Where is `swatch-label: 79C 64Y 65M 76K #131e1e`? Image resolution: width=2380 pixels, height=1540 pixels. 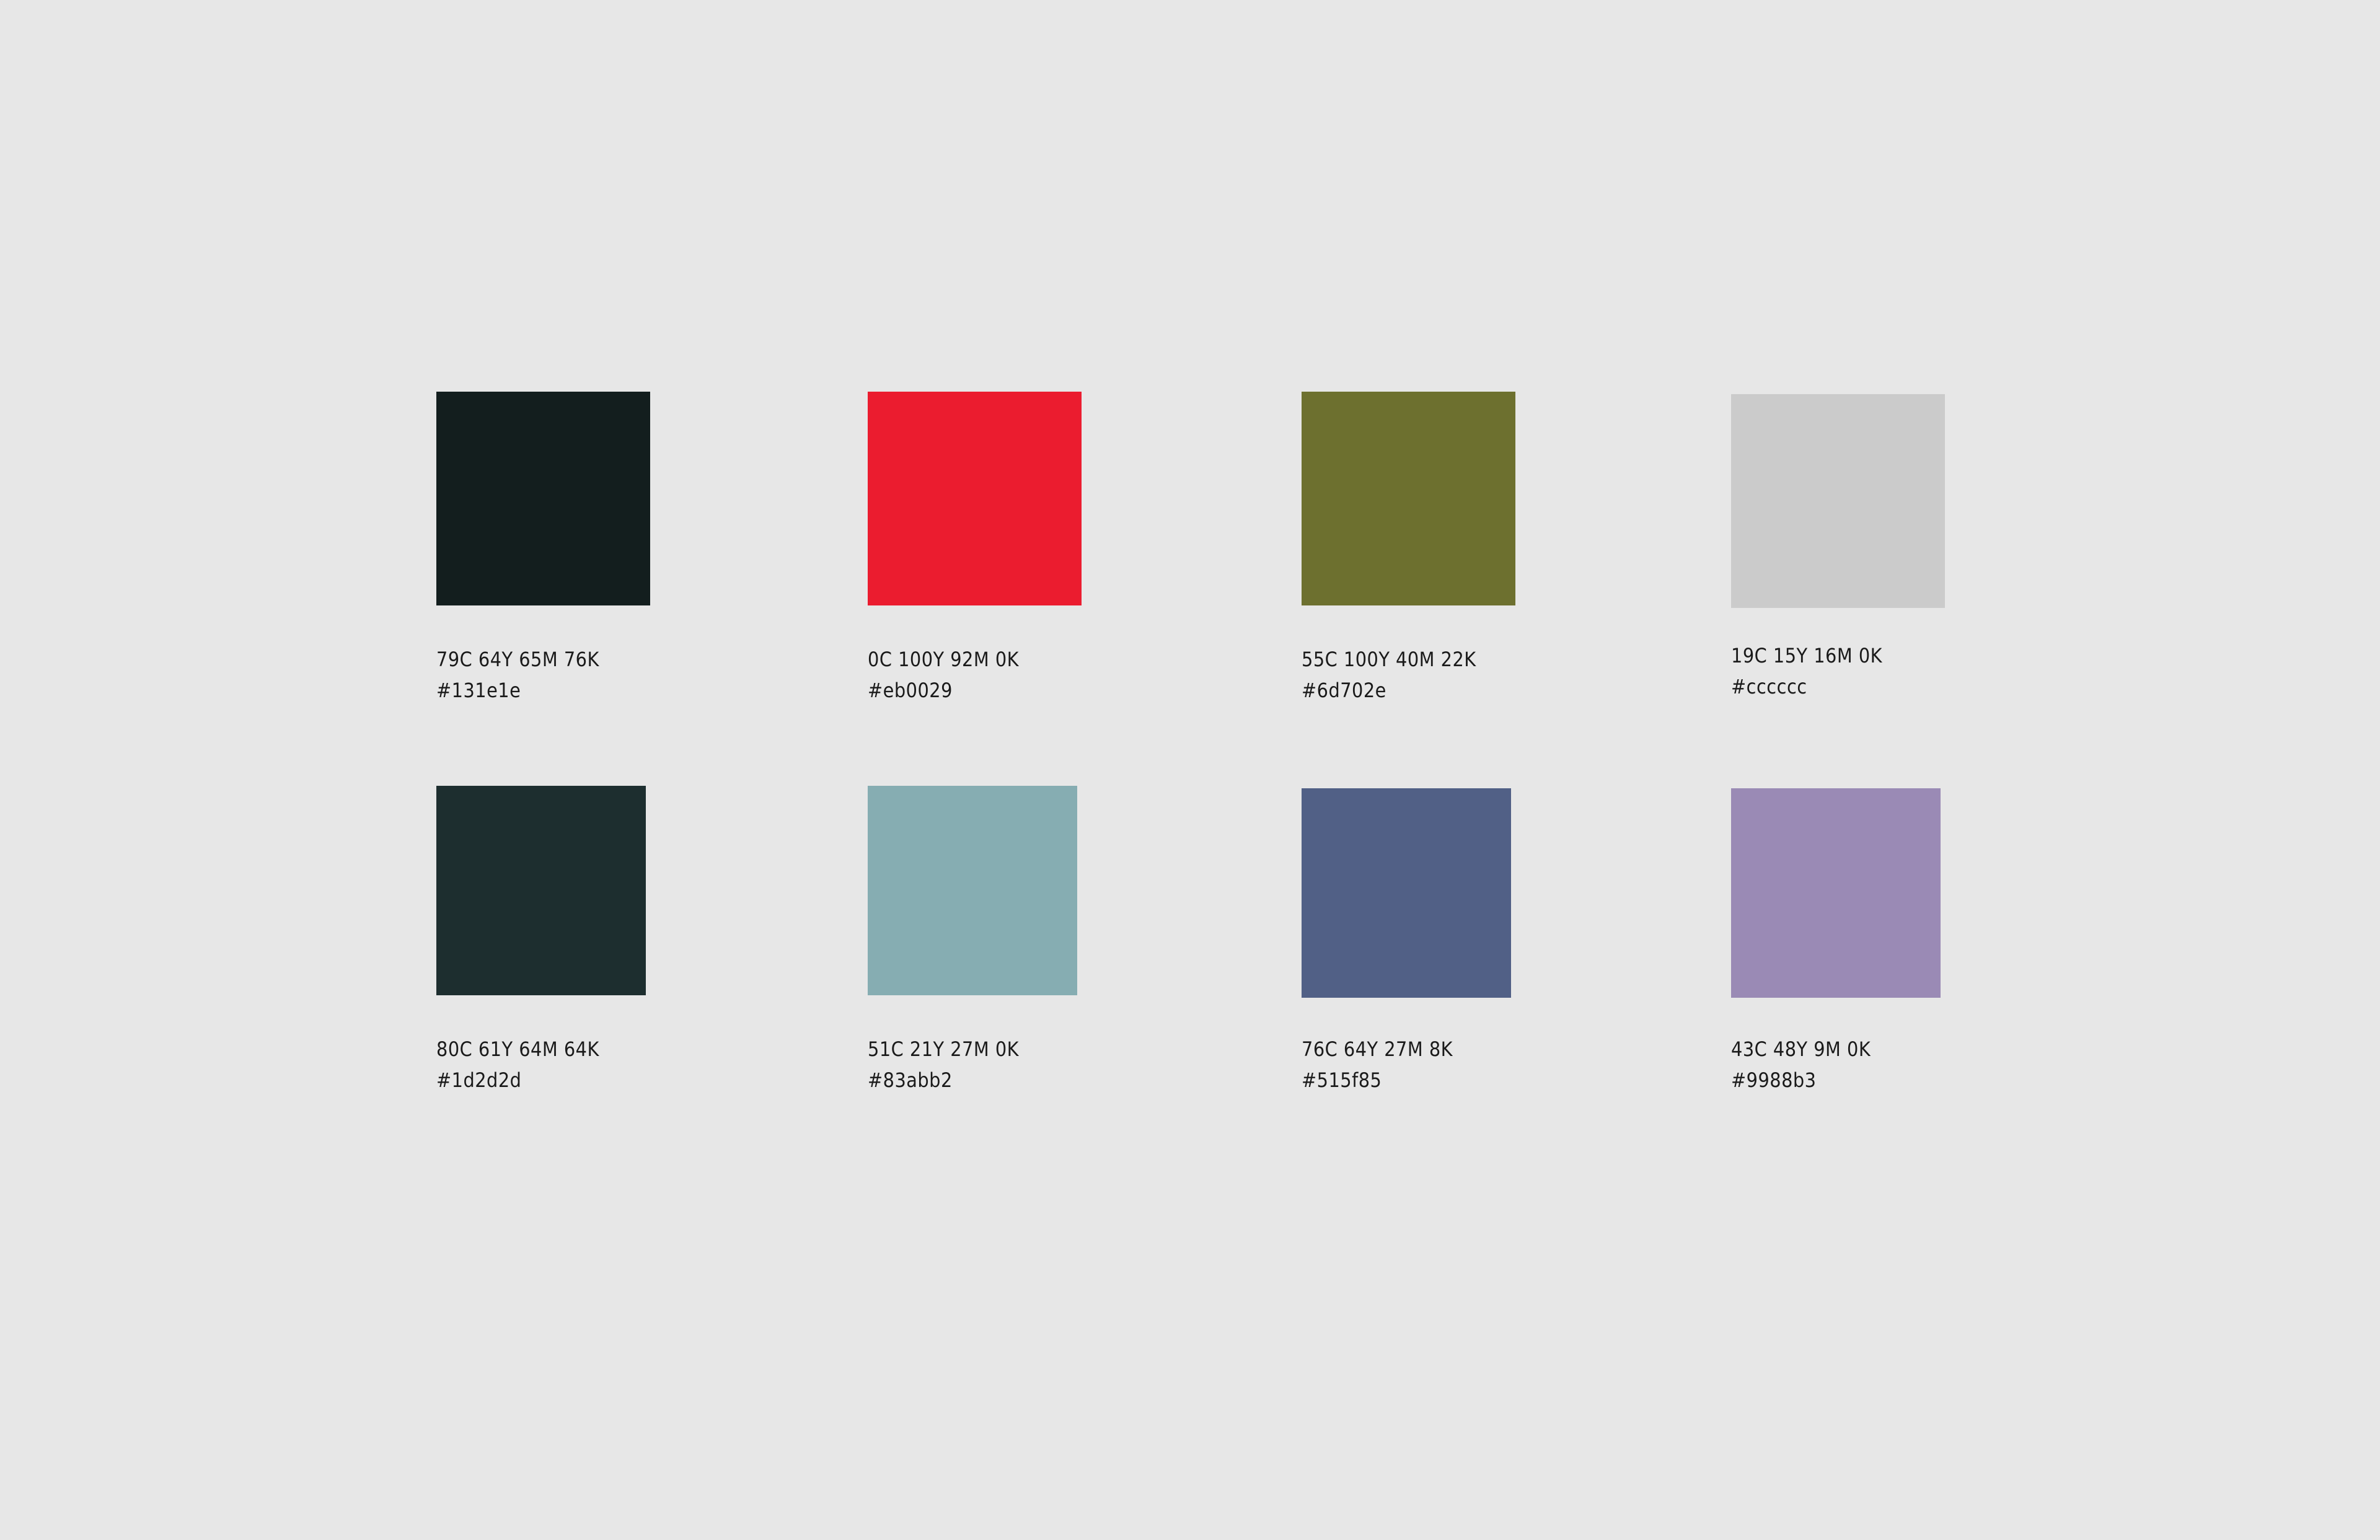
swatch-label: 79C 64Y 65M 76K #131e1e is located at coordinates (591, 675).